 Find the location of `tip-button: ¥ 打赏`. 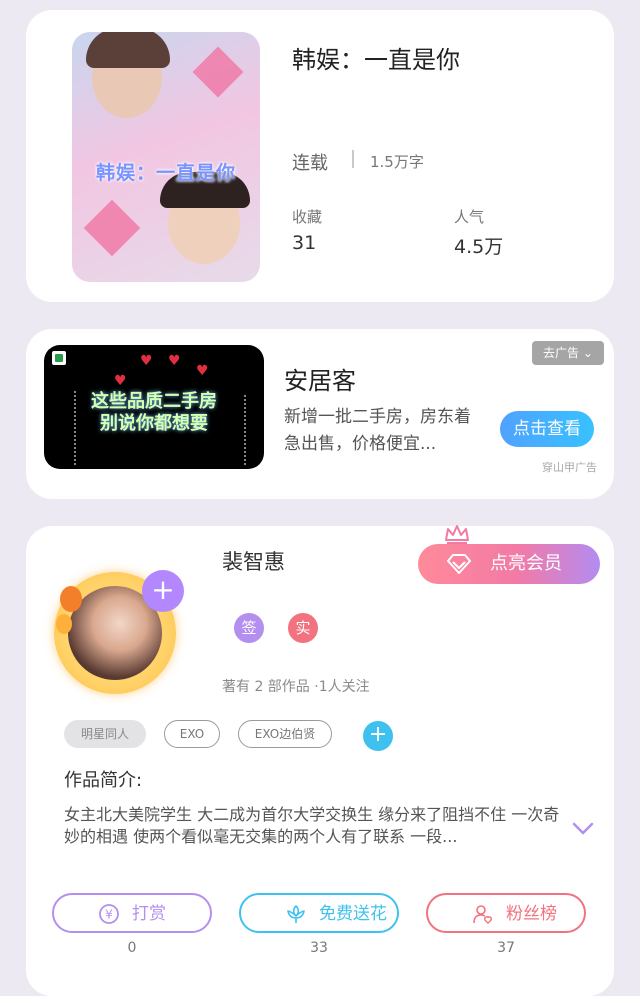

tip-button: ¥ 打赏 is located at coordinates (132, 913).